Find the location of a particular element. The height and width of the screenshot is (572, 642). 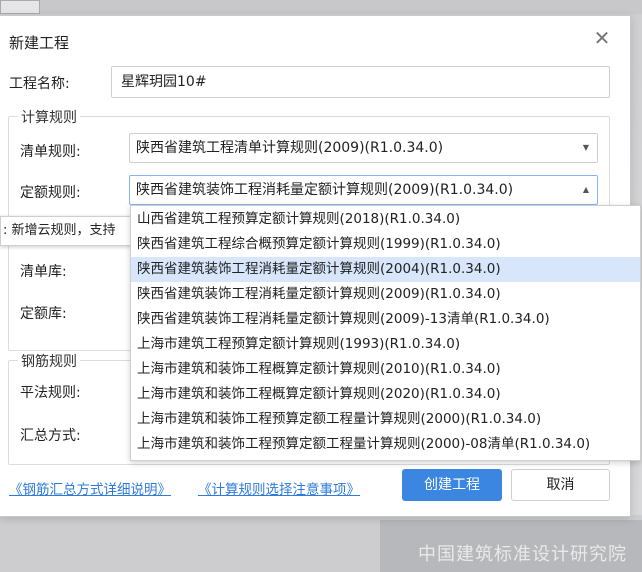

project-name-label: 工程名称: is located at coordinates (39, 84).